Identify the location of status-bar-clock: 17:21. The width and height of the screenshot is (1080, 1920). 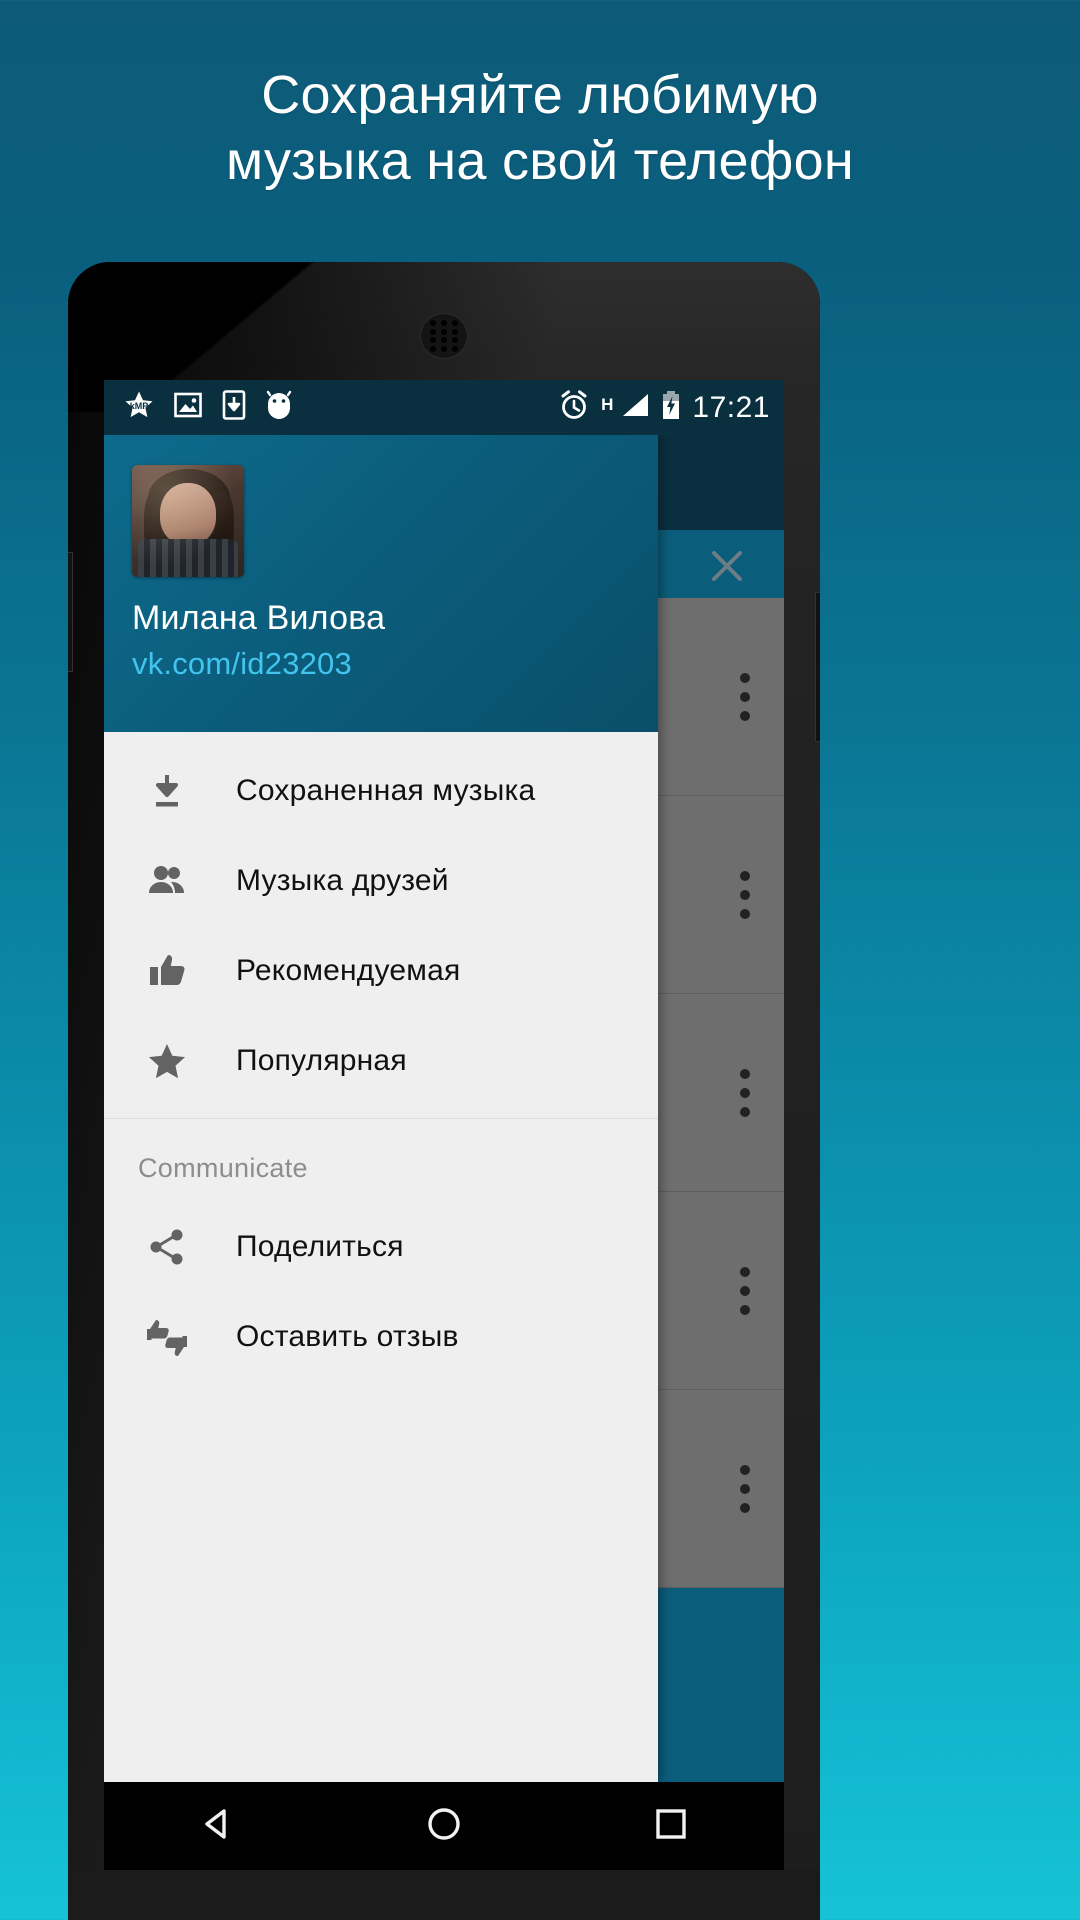
(731, 407).